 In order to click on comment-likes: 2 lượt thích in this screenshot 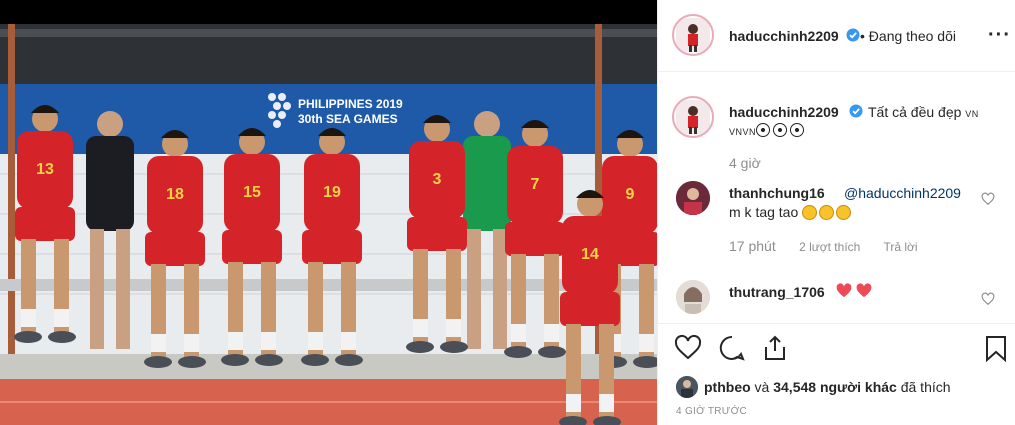, I will do `click(829, 247)`.